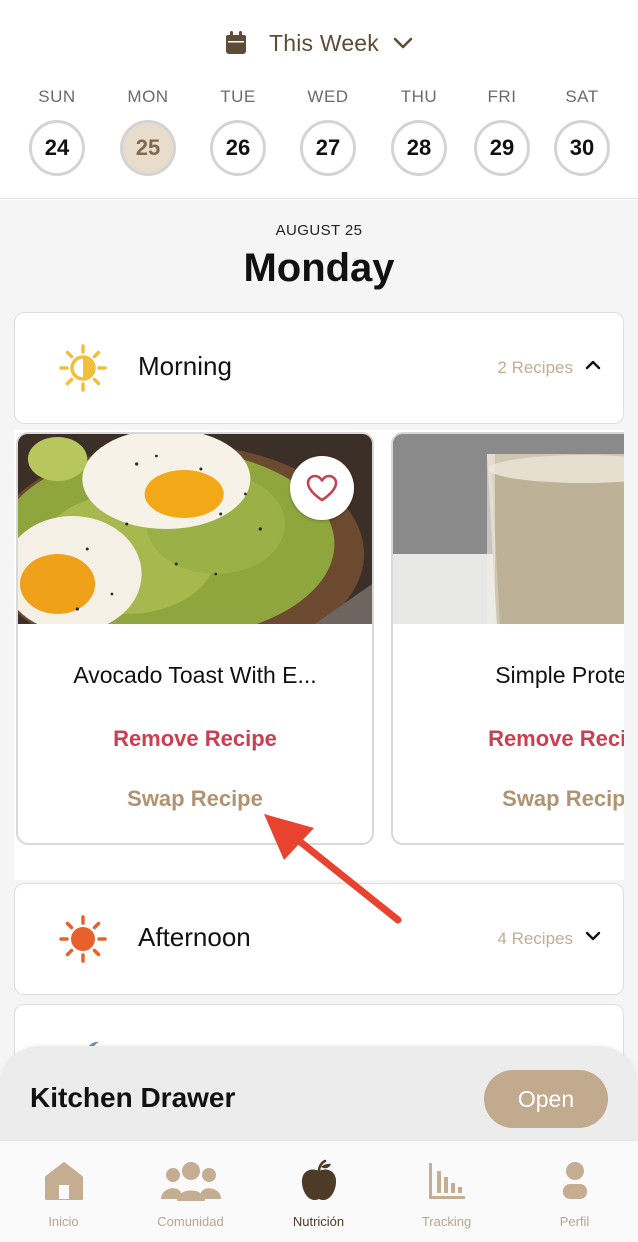 Image resolution: width=638 pixels, height=1242 pixels. I want to click on meal-section-afternoon: Afternoon 4 Recipes, so click(319, 939).